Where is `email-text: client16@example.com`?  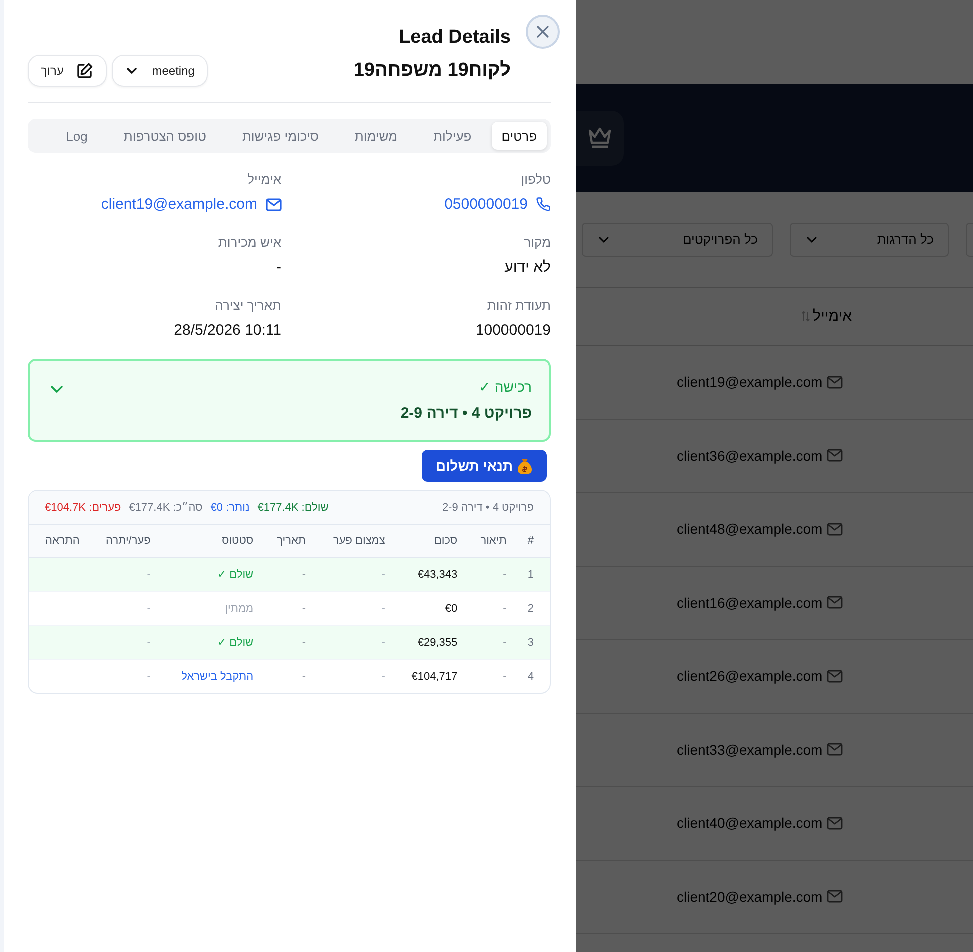
email-text: client16@example.com is located at coordinates (750, 602).